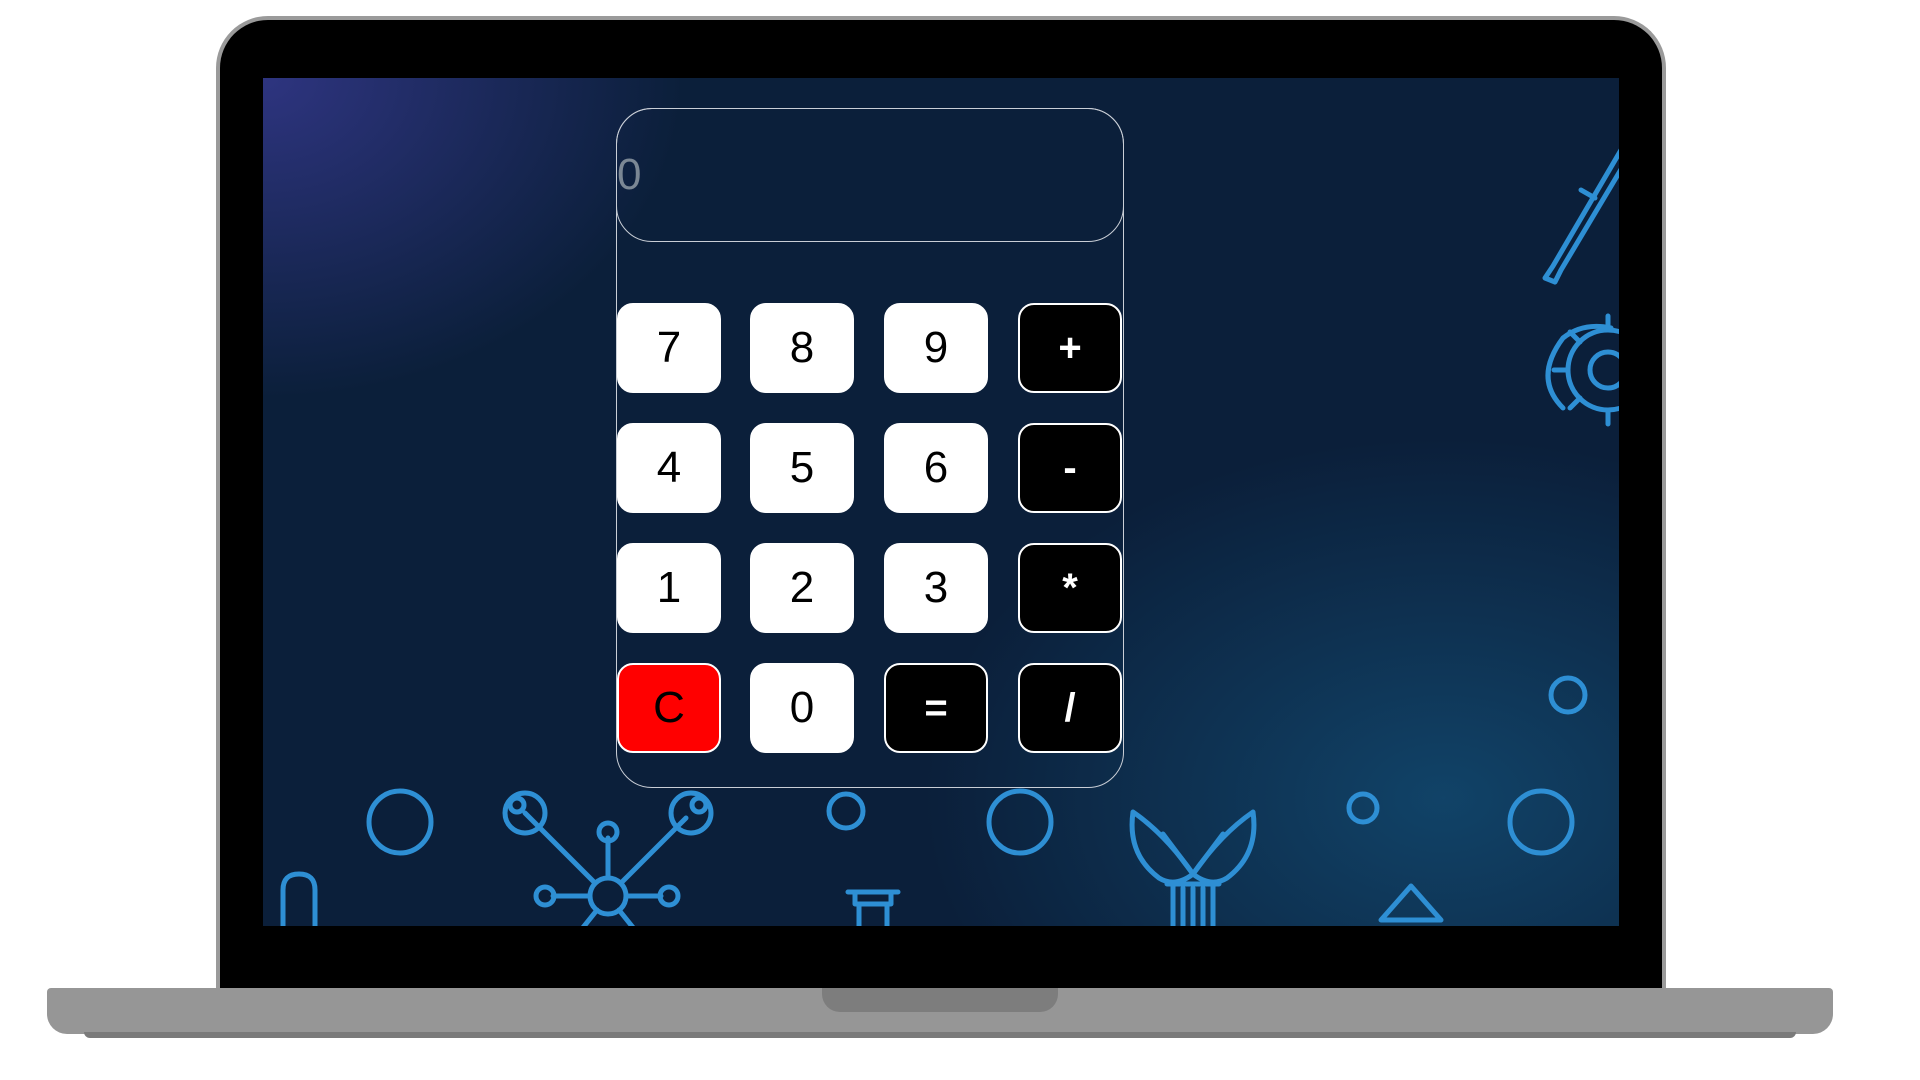 The height and width of the screenshot is (1080, 1920). What do you see at coordinates (870, 175) in the screenshot?
I see `calculator-display` at bounding box center [870, 175].